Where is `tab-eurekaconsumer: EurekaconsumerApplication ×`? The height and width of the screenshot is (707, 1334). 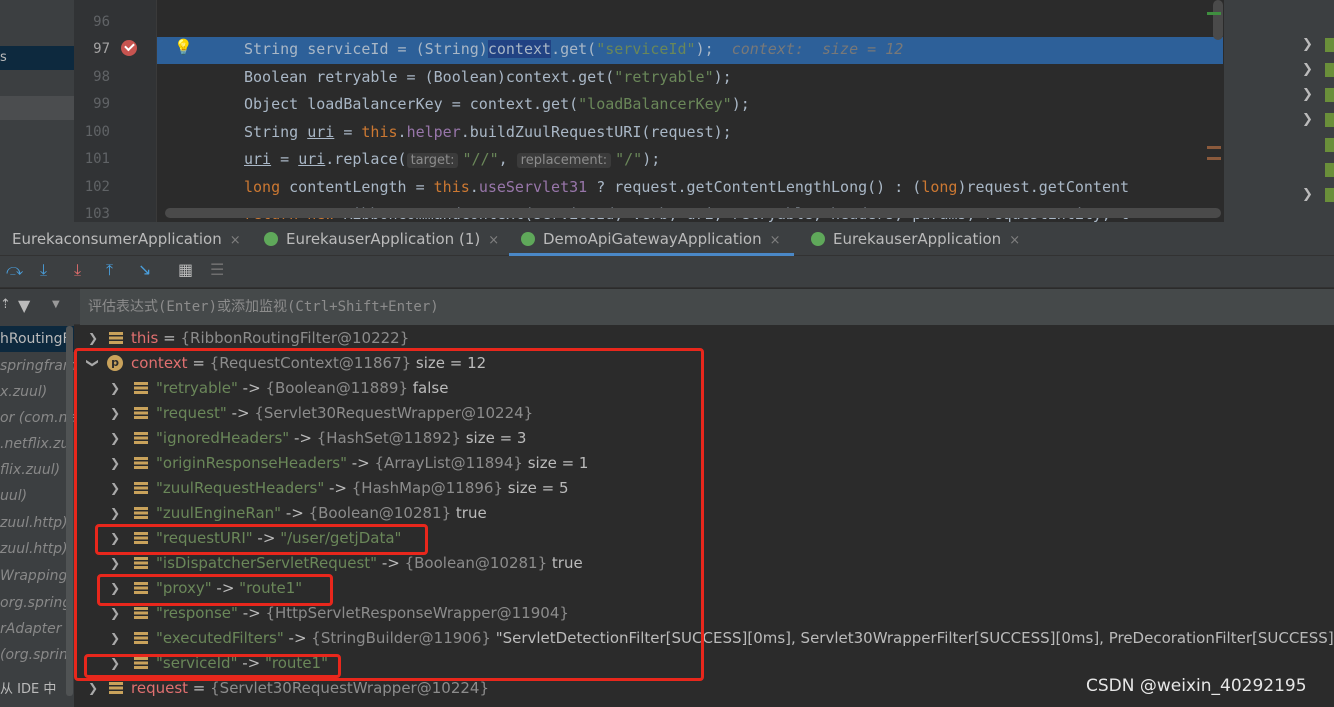 tab-eurekaconsumer: EurekaconsumerApplication × is located at coordinates (126, 239).